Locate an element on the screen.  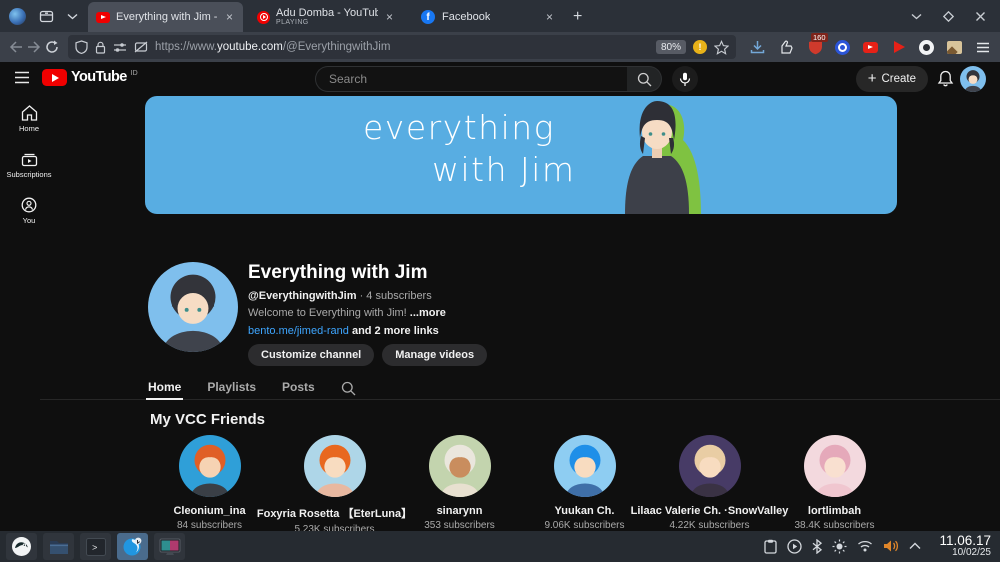
gesture-extension-icon is located at coordinates (786, 47).